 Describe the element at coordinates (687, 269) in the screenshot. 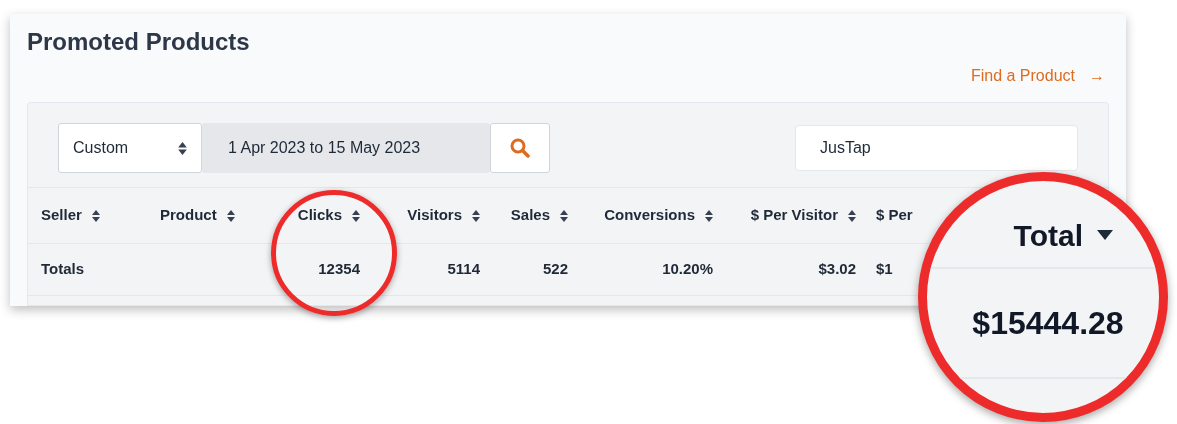

I see `table-cell-text: 10.20%` at that location.